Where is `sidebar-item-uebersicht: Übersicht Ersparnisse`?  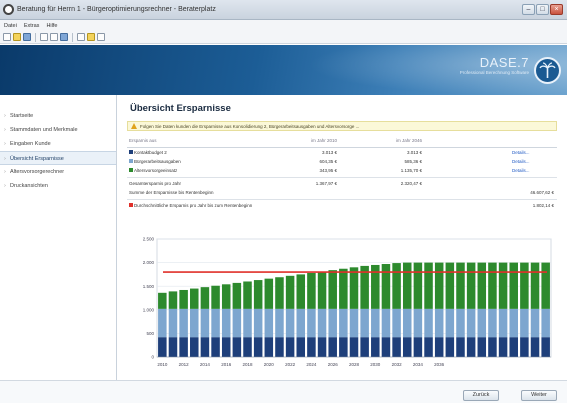
sidebar-item-uebersicht: Übersicht Ersparnisse is located at coordinates (58, 158).